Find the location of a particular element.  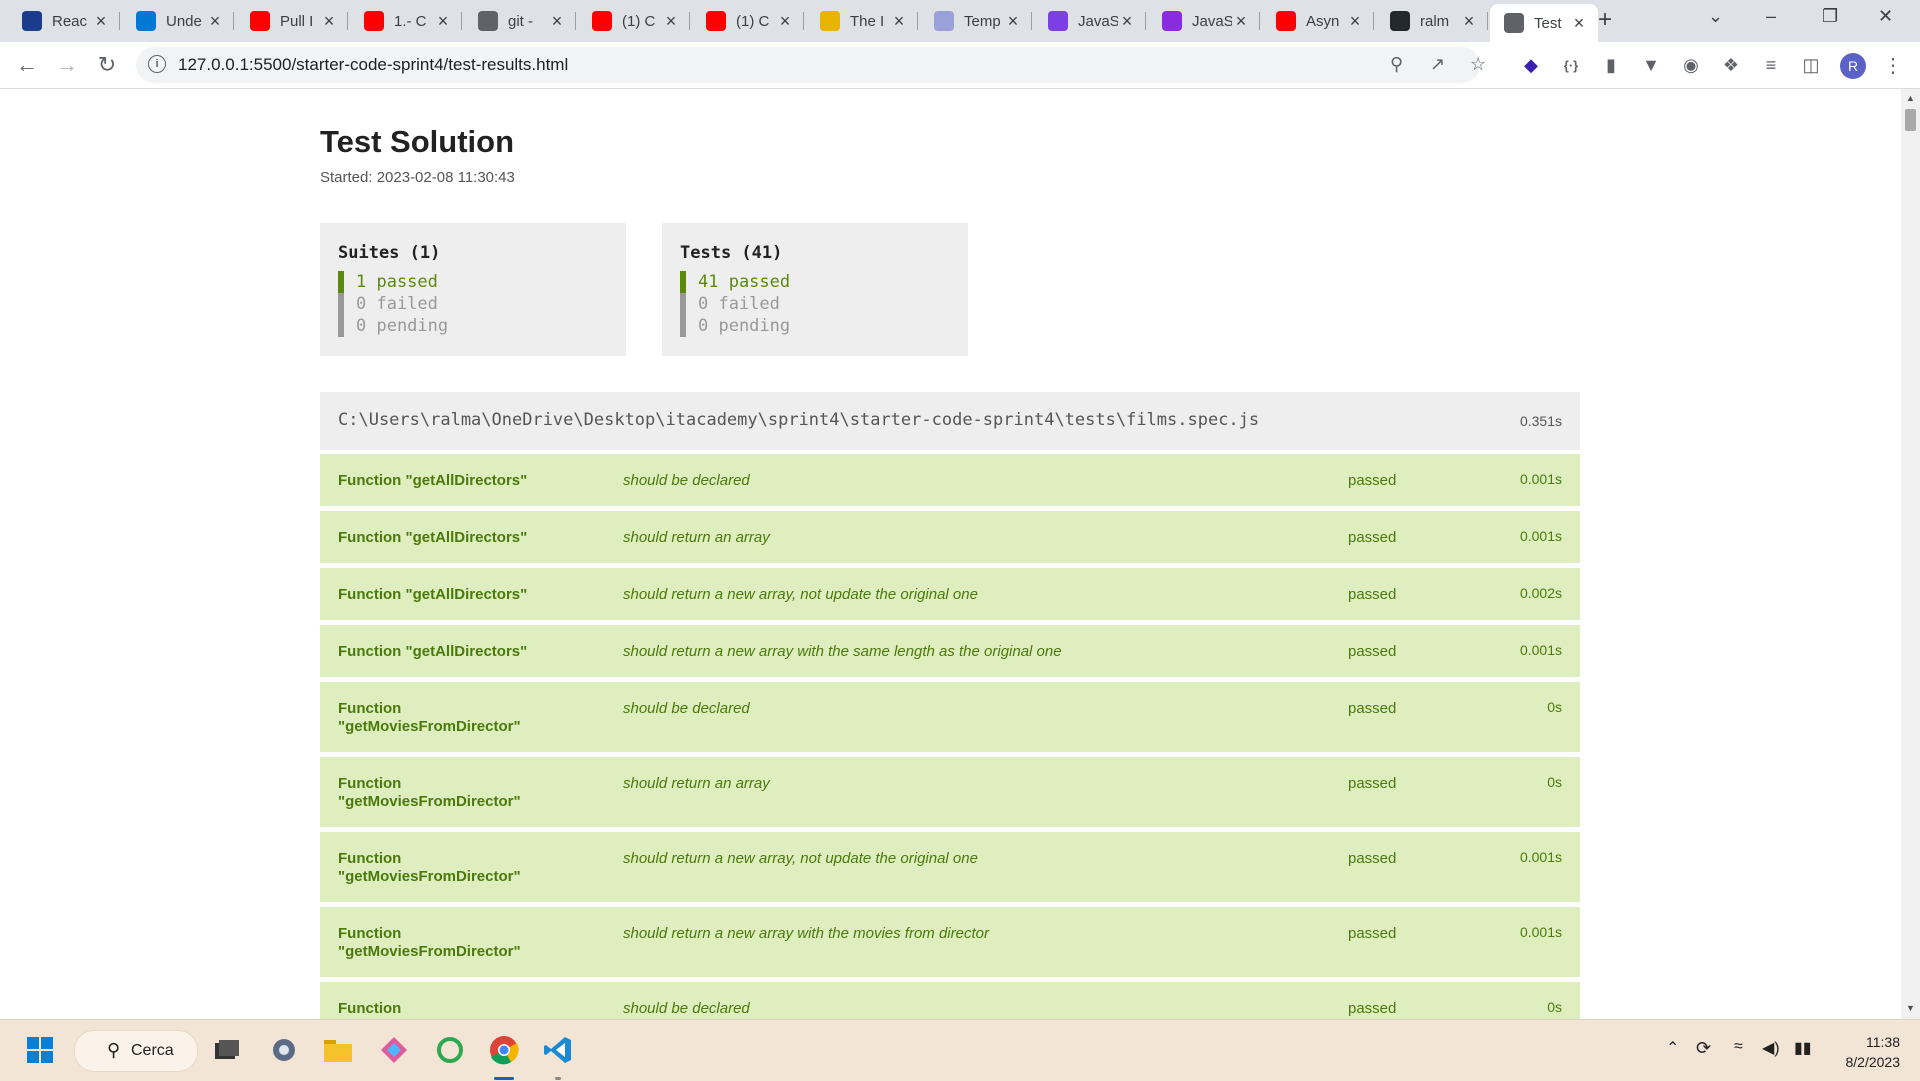

battery-icon: ▮▮ is located at coordinates (1803, 1048).